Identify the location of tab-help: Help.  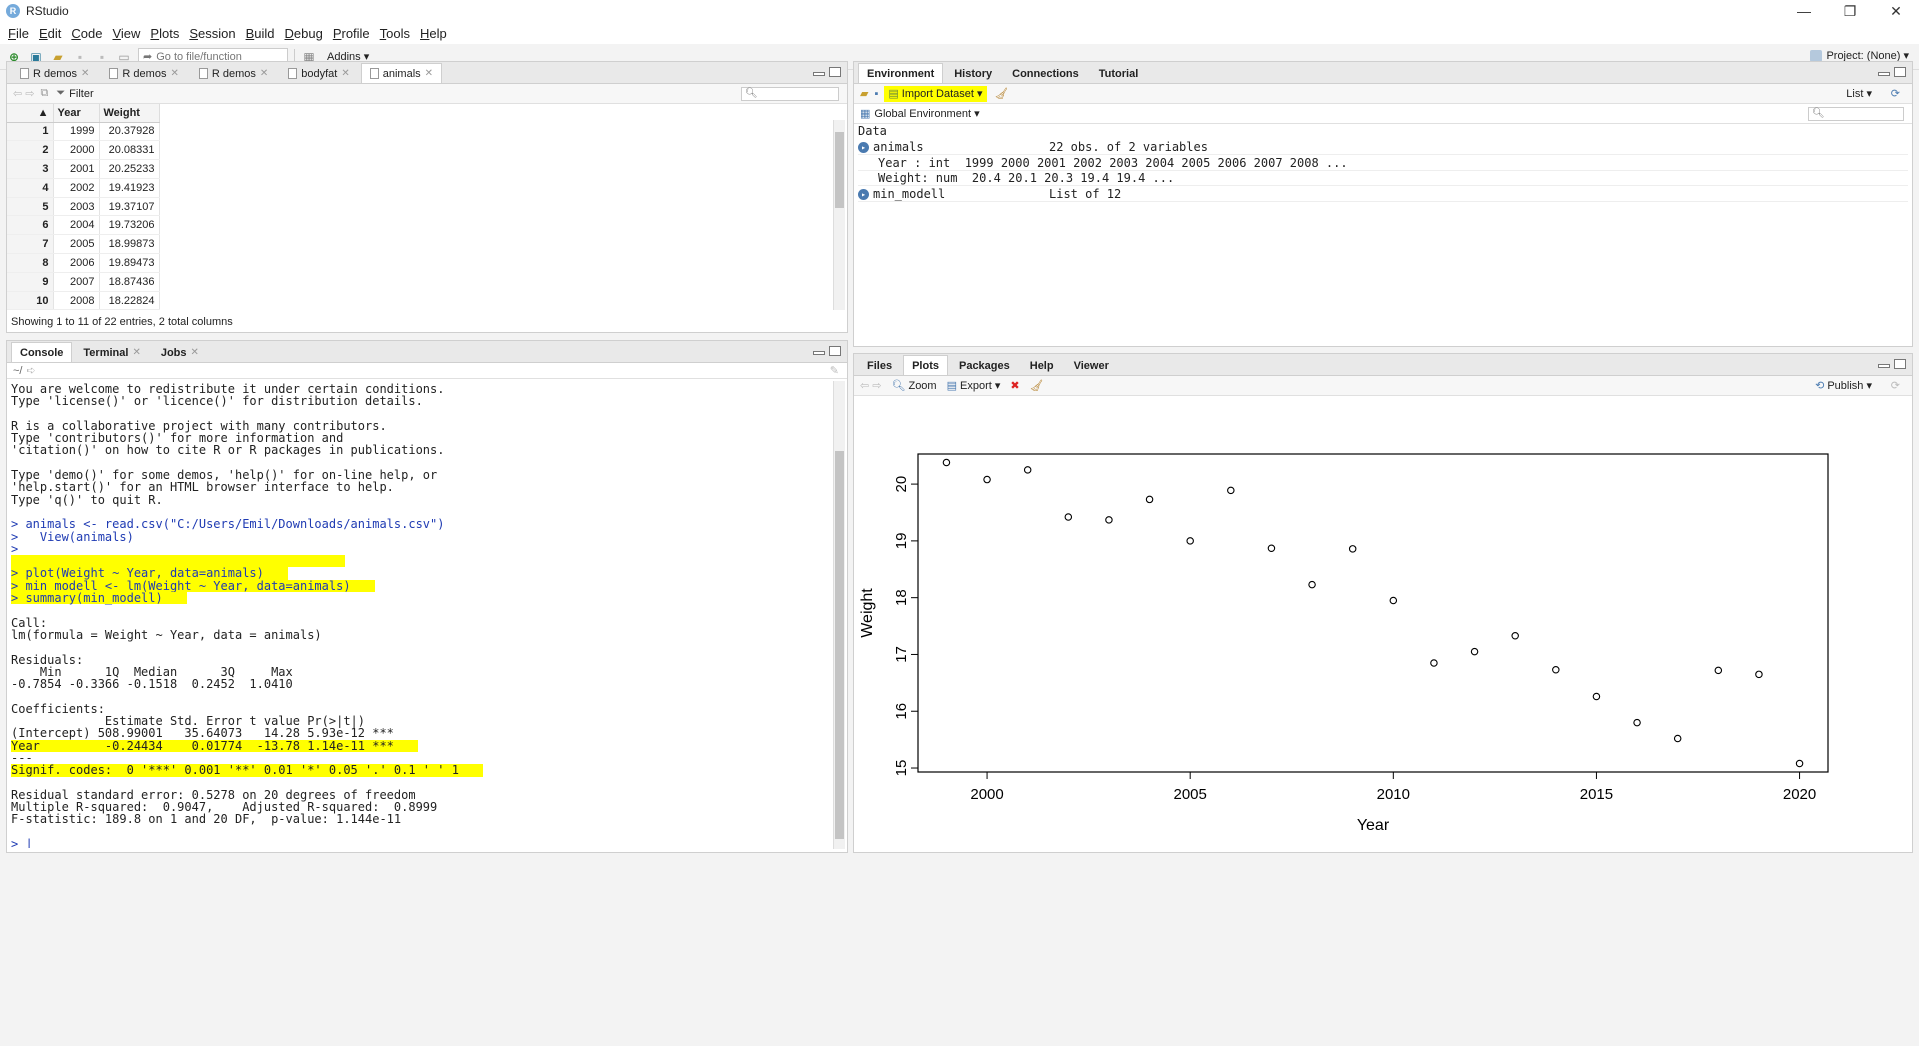
(1042, 365).